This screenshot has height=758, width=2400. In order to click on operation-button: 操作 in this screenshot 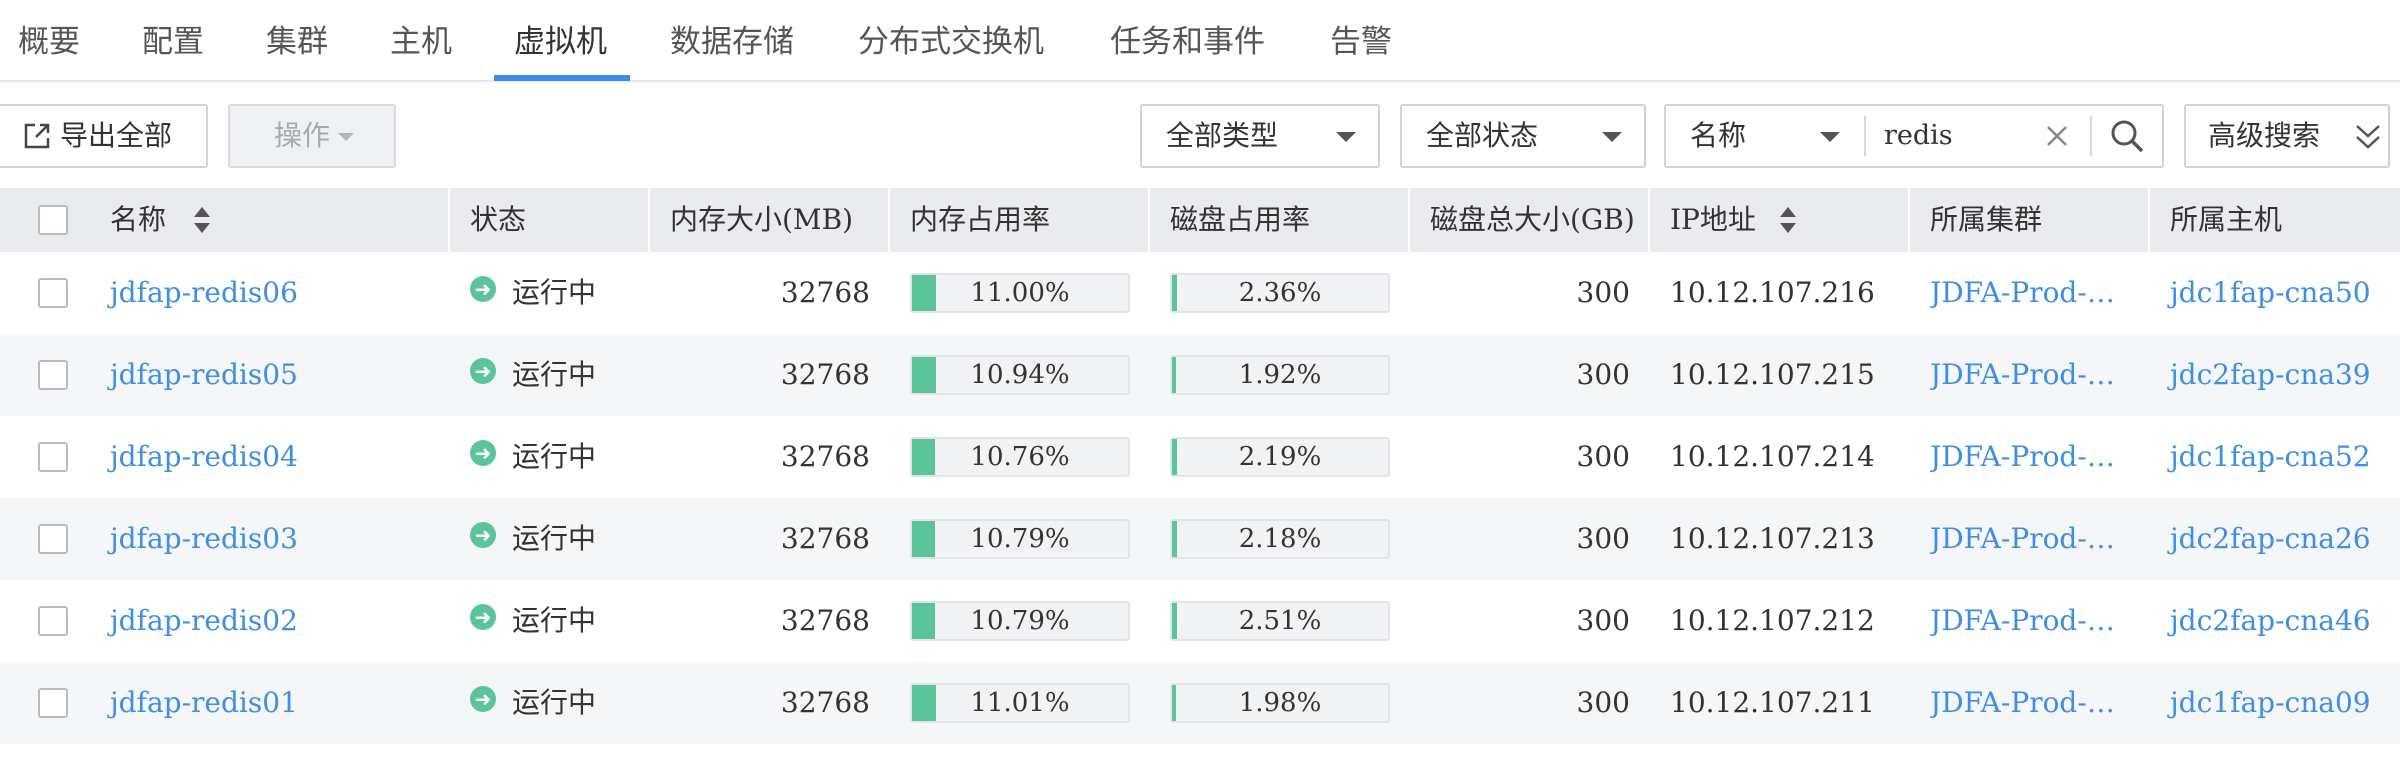, I will do `click(312, 136)`.